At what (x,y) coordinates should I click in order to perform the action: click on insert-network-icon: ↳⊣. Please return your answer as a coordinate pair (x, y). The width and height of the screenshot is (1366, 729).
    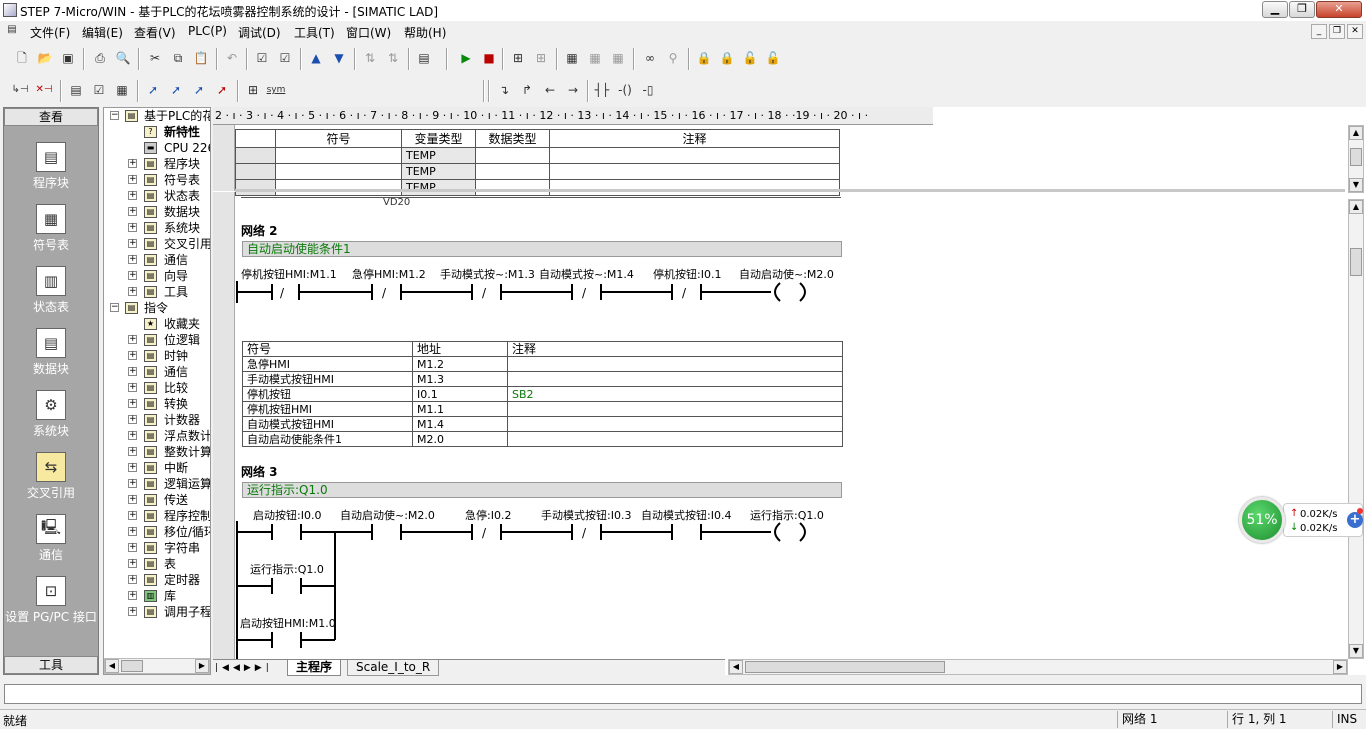
    Looking at the image, I should click on (20, 90).